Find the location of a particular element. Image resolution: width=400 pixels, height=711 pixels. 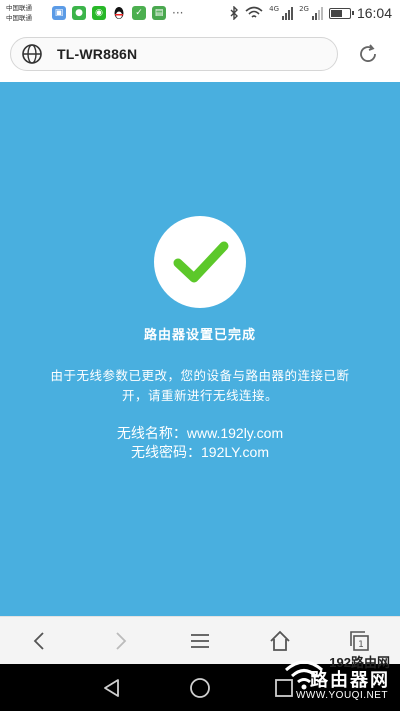

wechat-icon: ◉ is located at coordinates (99, 13).